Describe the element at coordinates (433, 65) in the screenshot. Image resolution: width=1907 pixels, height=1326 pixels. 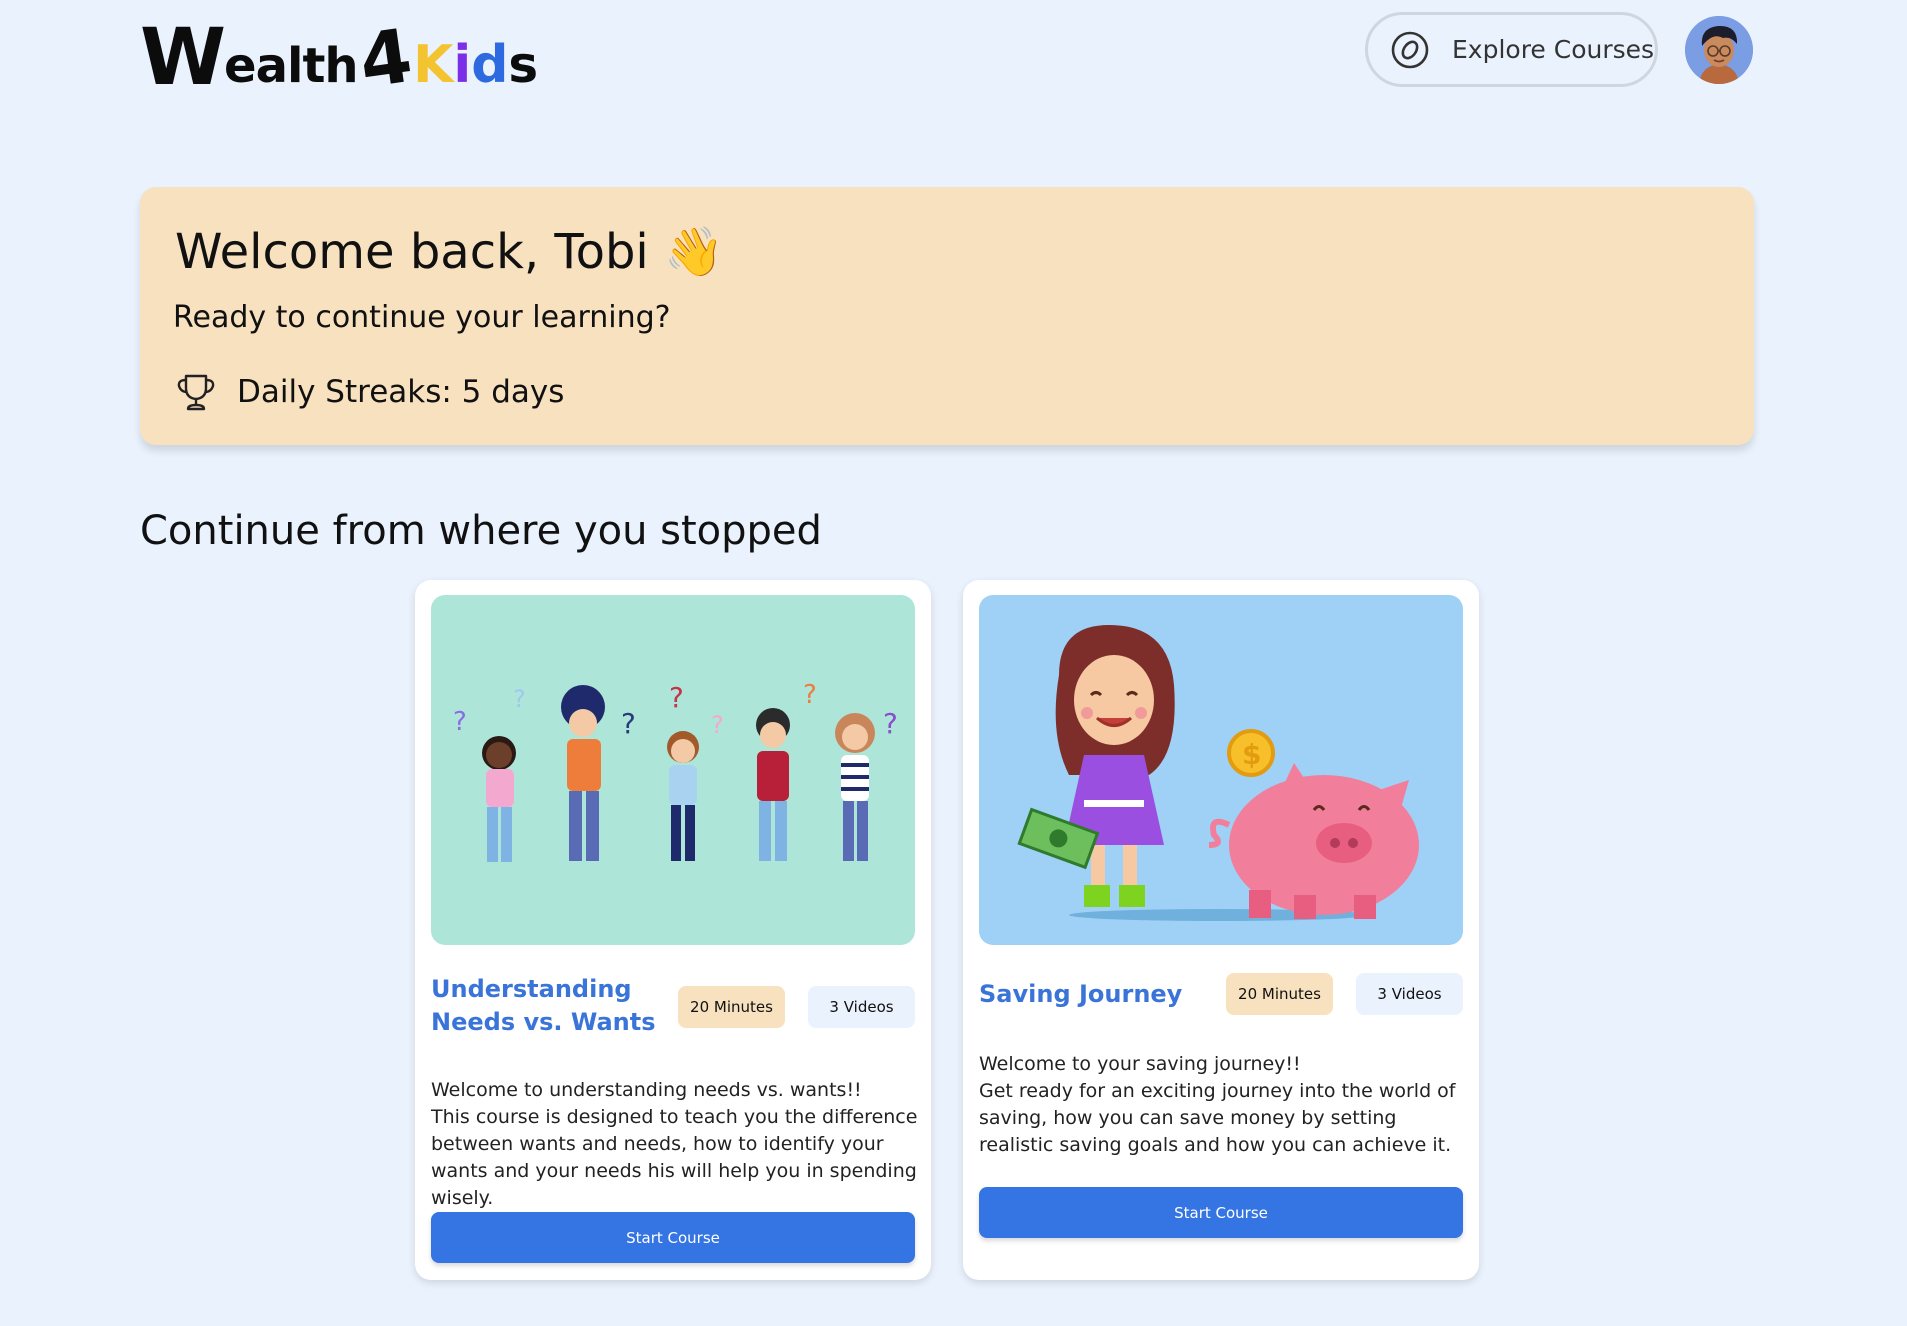
I see `logo-letter-k: K` at that location.